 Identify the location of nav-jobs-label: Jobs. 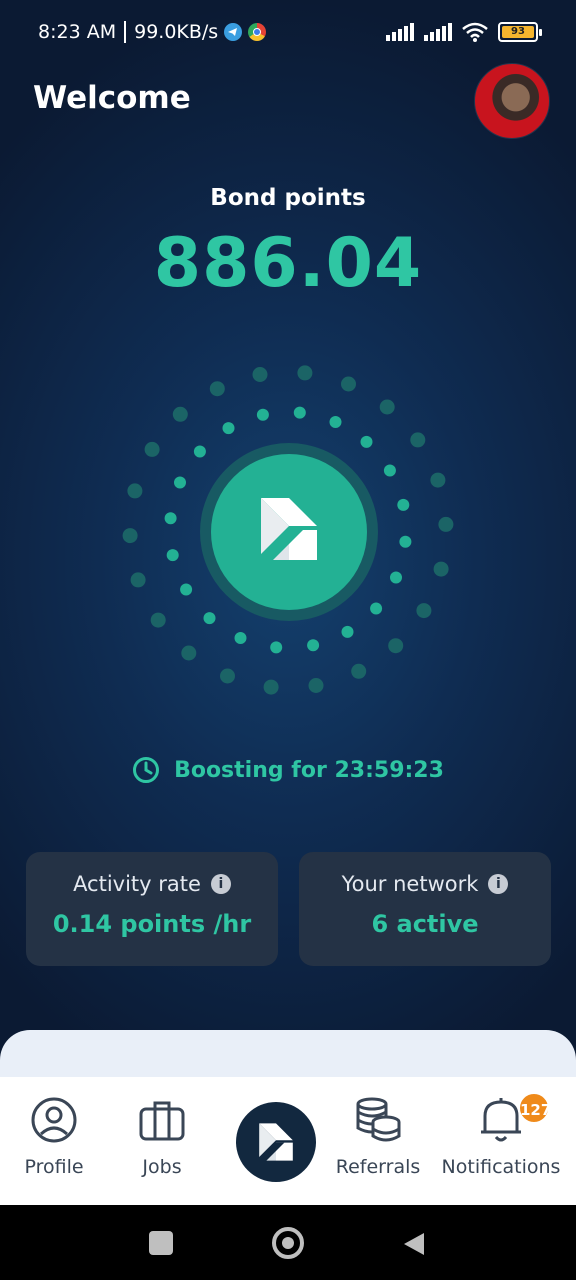
(162, 1167).